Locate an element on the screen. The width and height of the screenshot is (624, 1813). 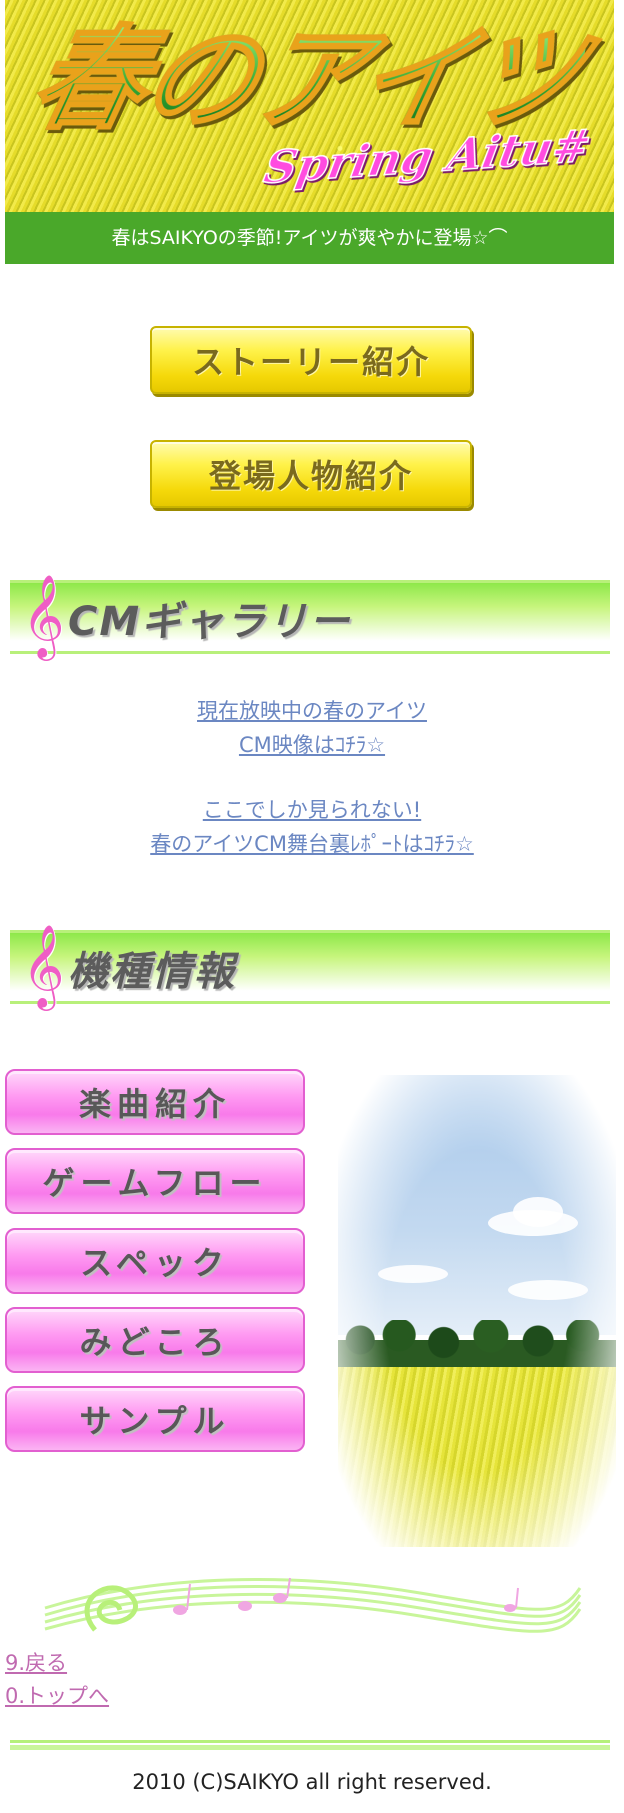
menu-game-flow-button: ゲームフロー is located at coordinates (155, 1181).